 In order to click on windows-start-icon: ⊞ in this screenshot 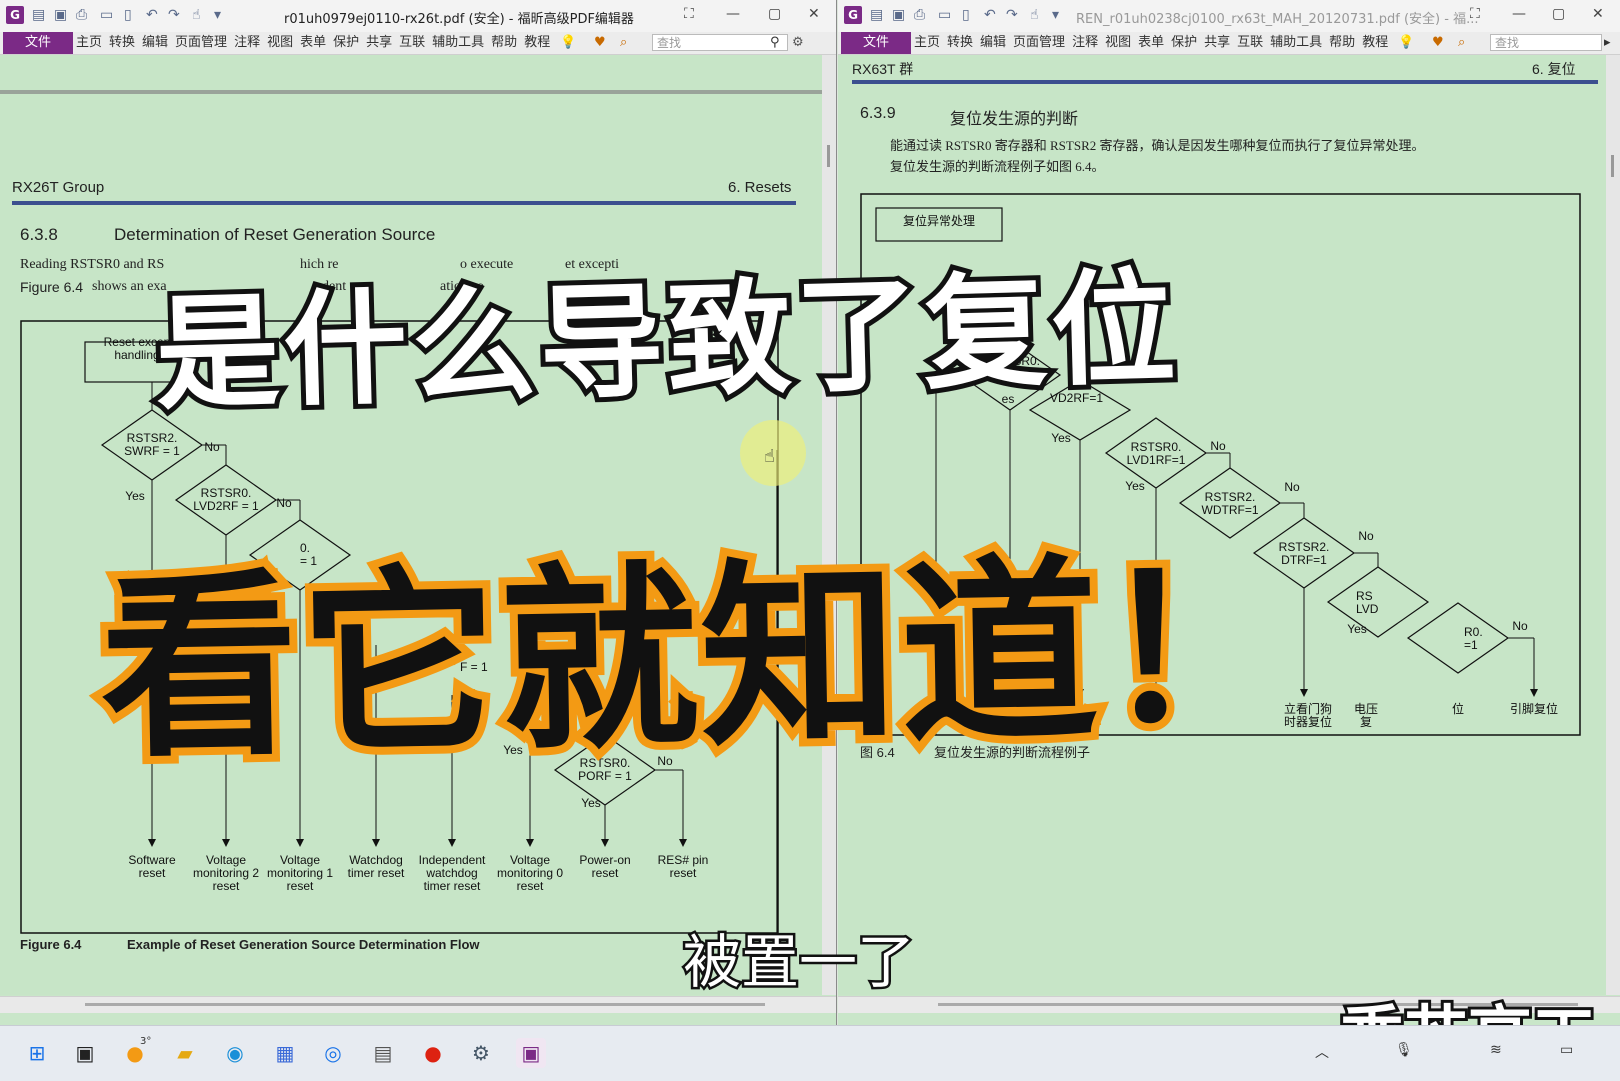, I will do `click(37, 1053)`.